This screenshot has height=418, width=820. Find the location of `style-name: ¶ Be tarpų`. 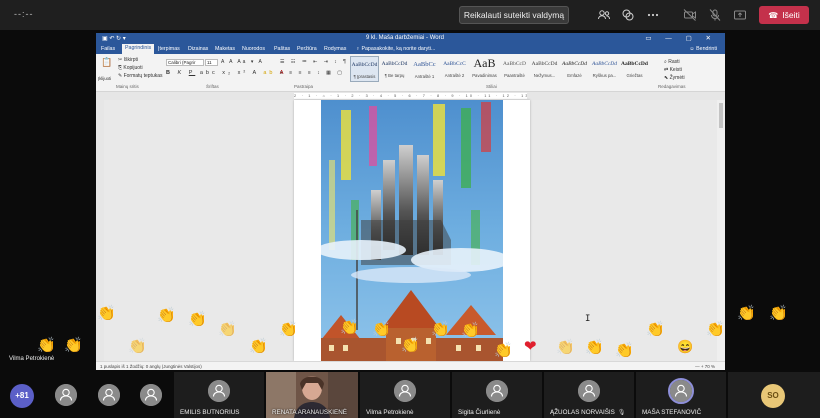

style-name: ¶ Be tarpų is located at coordinates (394, 75).